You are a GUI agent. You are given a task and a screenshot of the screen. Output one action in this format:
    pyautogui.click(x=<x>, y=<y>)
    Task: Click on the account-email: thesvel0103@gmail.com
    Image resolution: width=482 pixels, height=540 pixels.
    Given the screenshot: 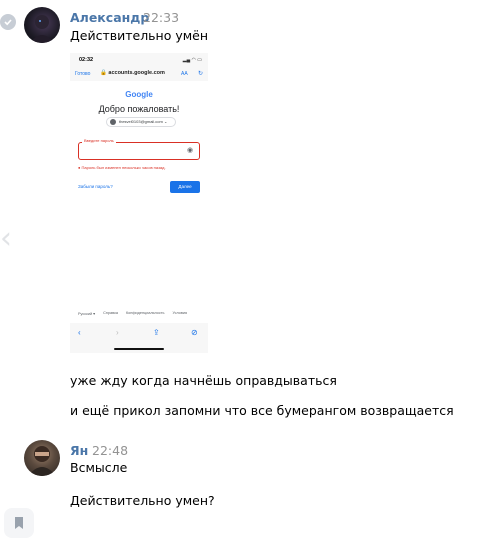 What is the action you would take?
    pyautogui.click(x=141, y=121)
    